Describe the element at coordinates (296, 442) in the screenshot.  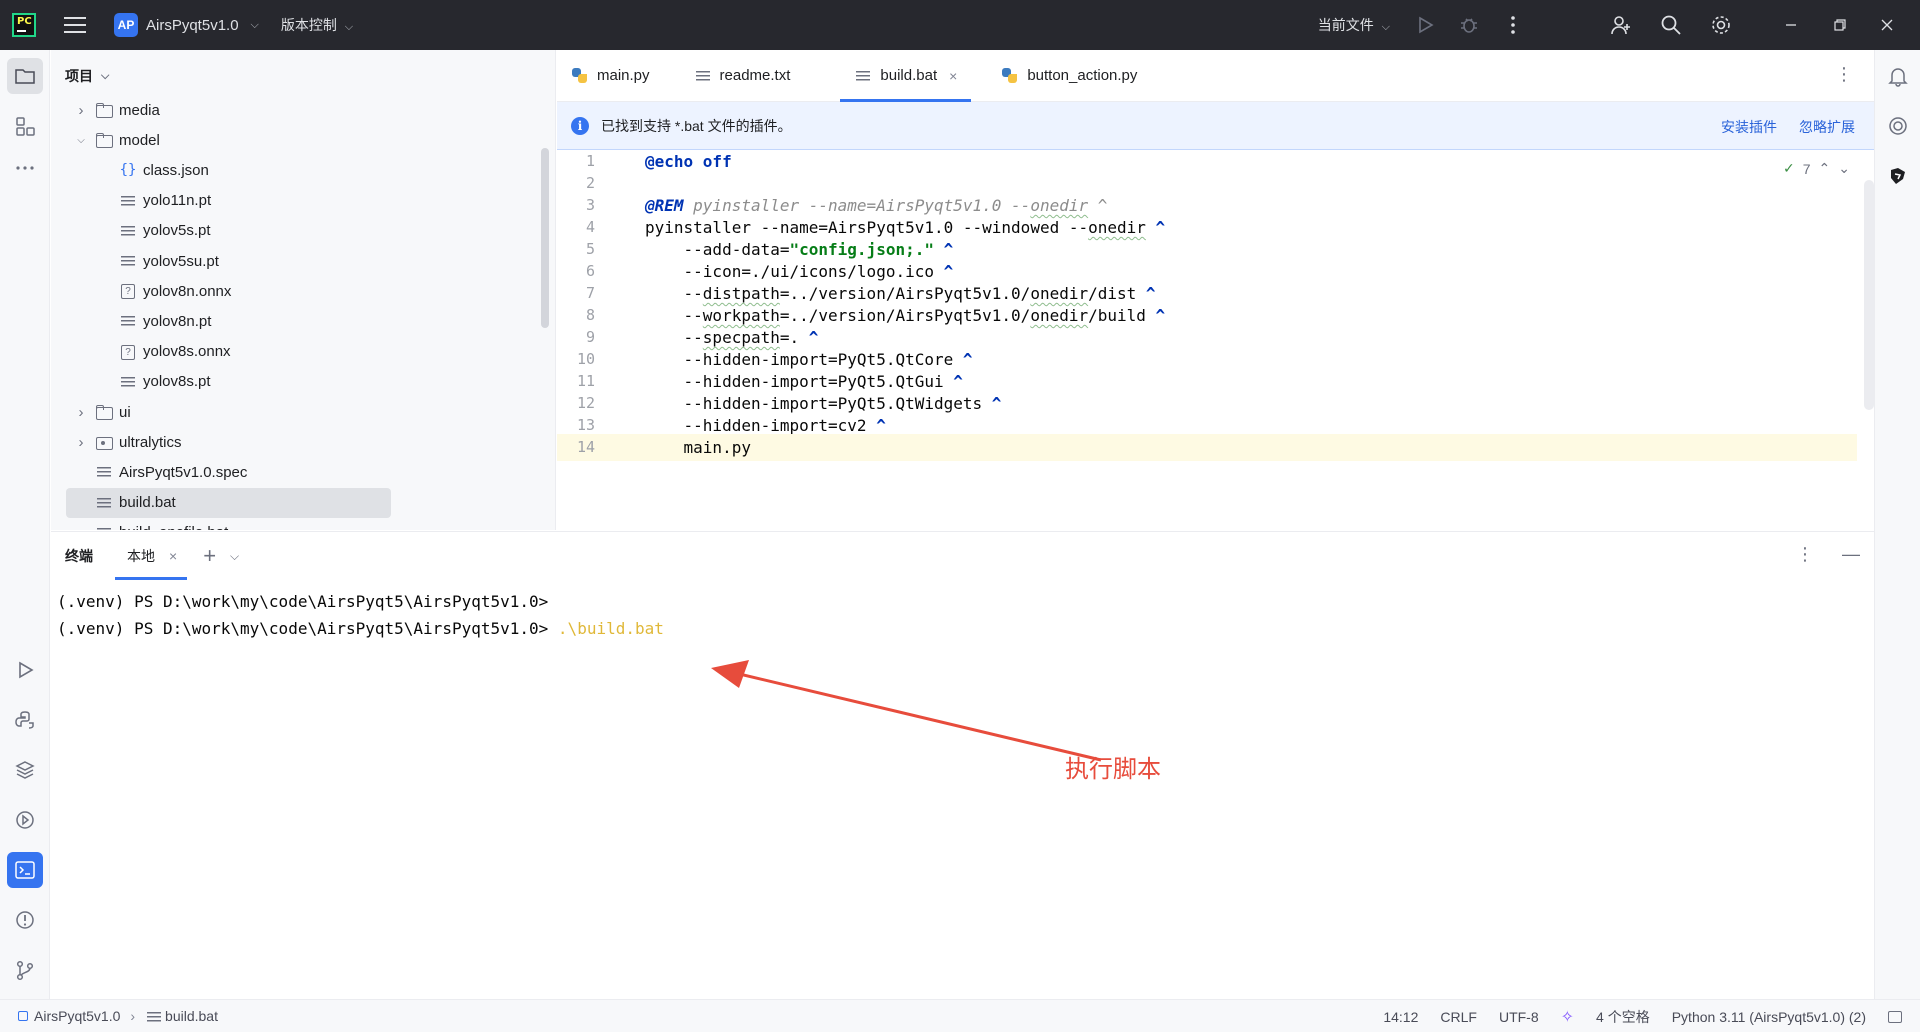
I see `tree-item: › ultralytics` at that location.